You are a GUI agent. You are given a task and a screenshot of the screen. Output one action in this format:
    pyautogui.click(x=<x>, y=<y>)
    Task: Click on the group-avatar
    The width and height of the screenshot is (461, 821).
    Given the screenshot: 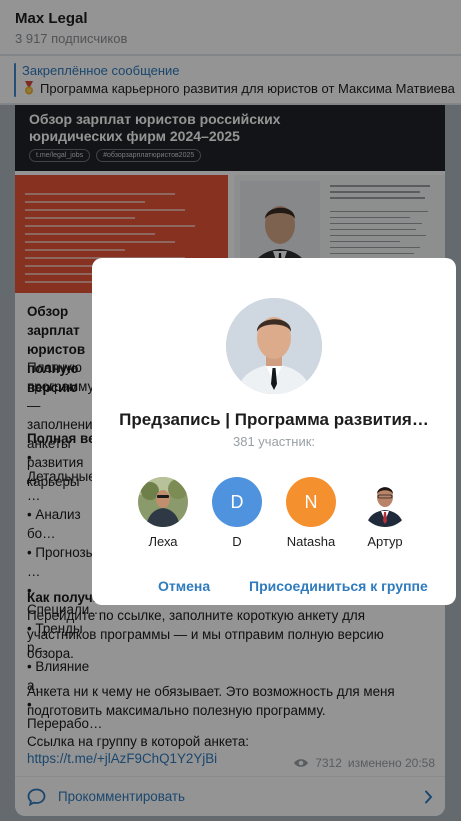 What is the action you would take?
    pyautogui.click(x=274, y=346)
    